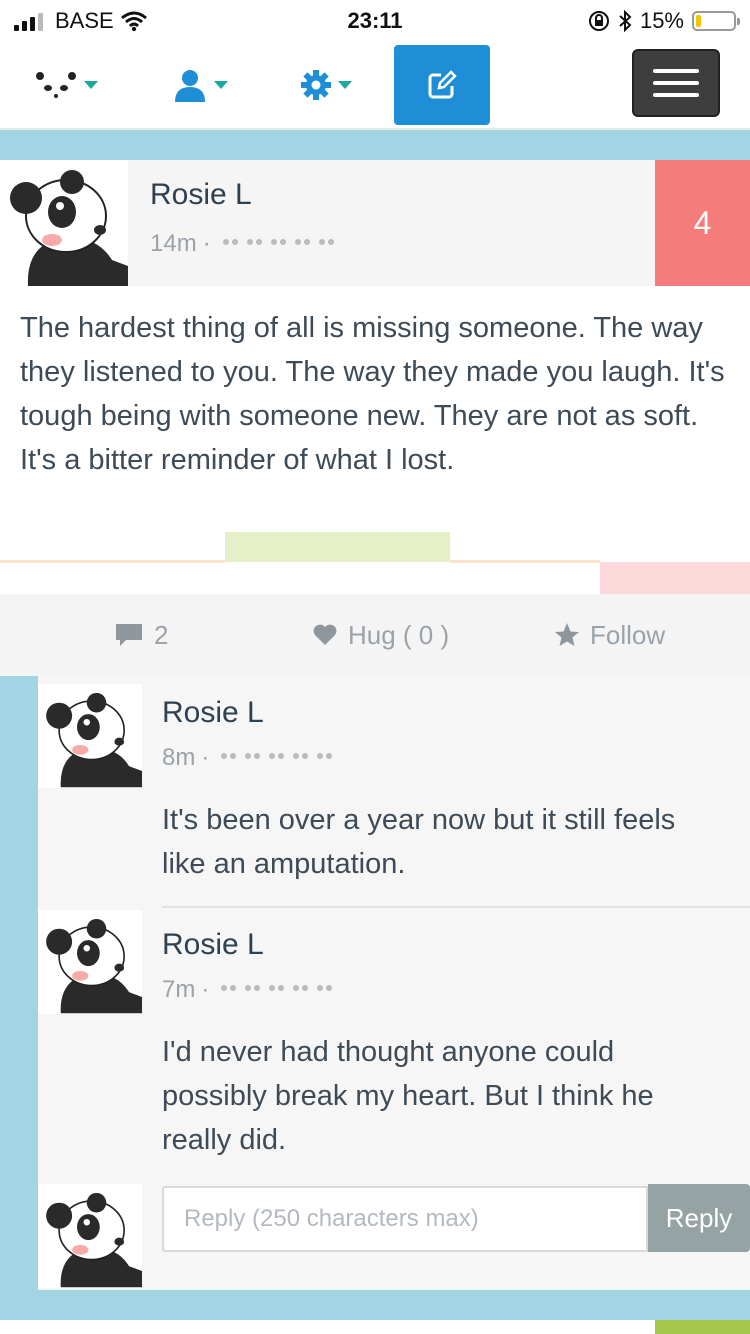 The image size is (750, 1334). I want to click on reply-input, so click(405, 1219).